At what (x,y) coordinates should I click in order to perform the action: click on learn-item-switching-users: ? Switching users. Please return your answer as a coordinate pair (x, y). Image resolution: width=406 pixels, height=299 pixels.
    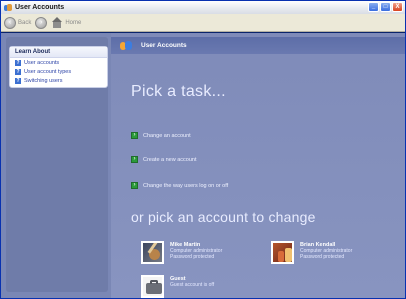
    Looking at the image, I should click on (58, 80).